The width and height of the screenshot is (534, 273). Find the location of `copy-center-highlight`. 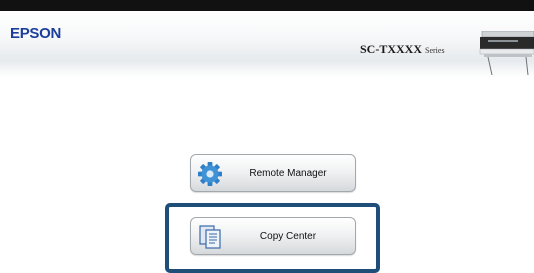

copy-center-highlight is located at coordinates (272, 238).